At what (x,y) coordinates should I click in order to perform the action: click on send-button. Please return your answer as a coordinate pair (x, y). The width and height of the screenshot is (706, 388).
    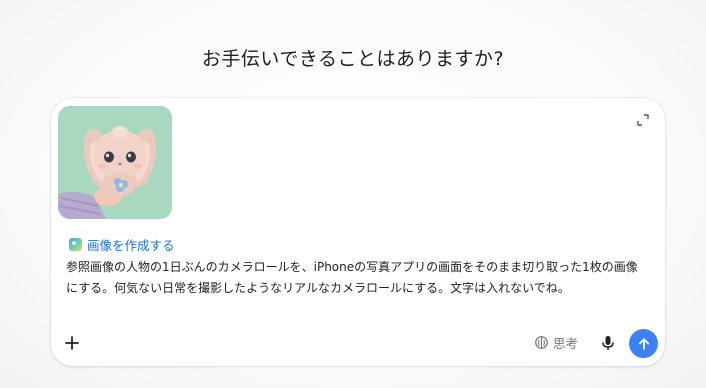
    Looking at the image, I should click on (643, 343).